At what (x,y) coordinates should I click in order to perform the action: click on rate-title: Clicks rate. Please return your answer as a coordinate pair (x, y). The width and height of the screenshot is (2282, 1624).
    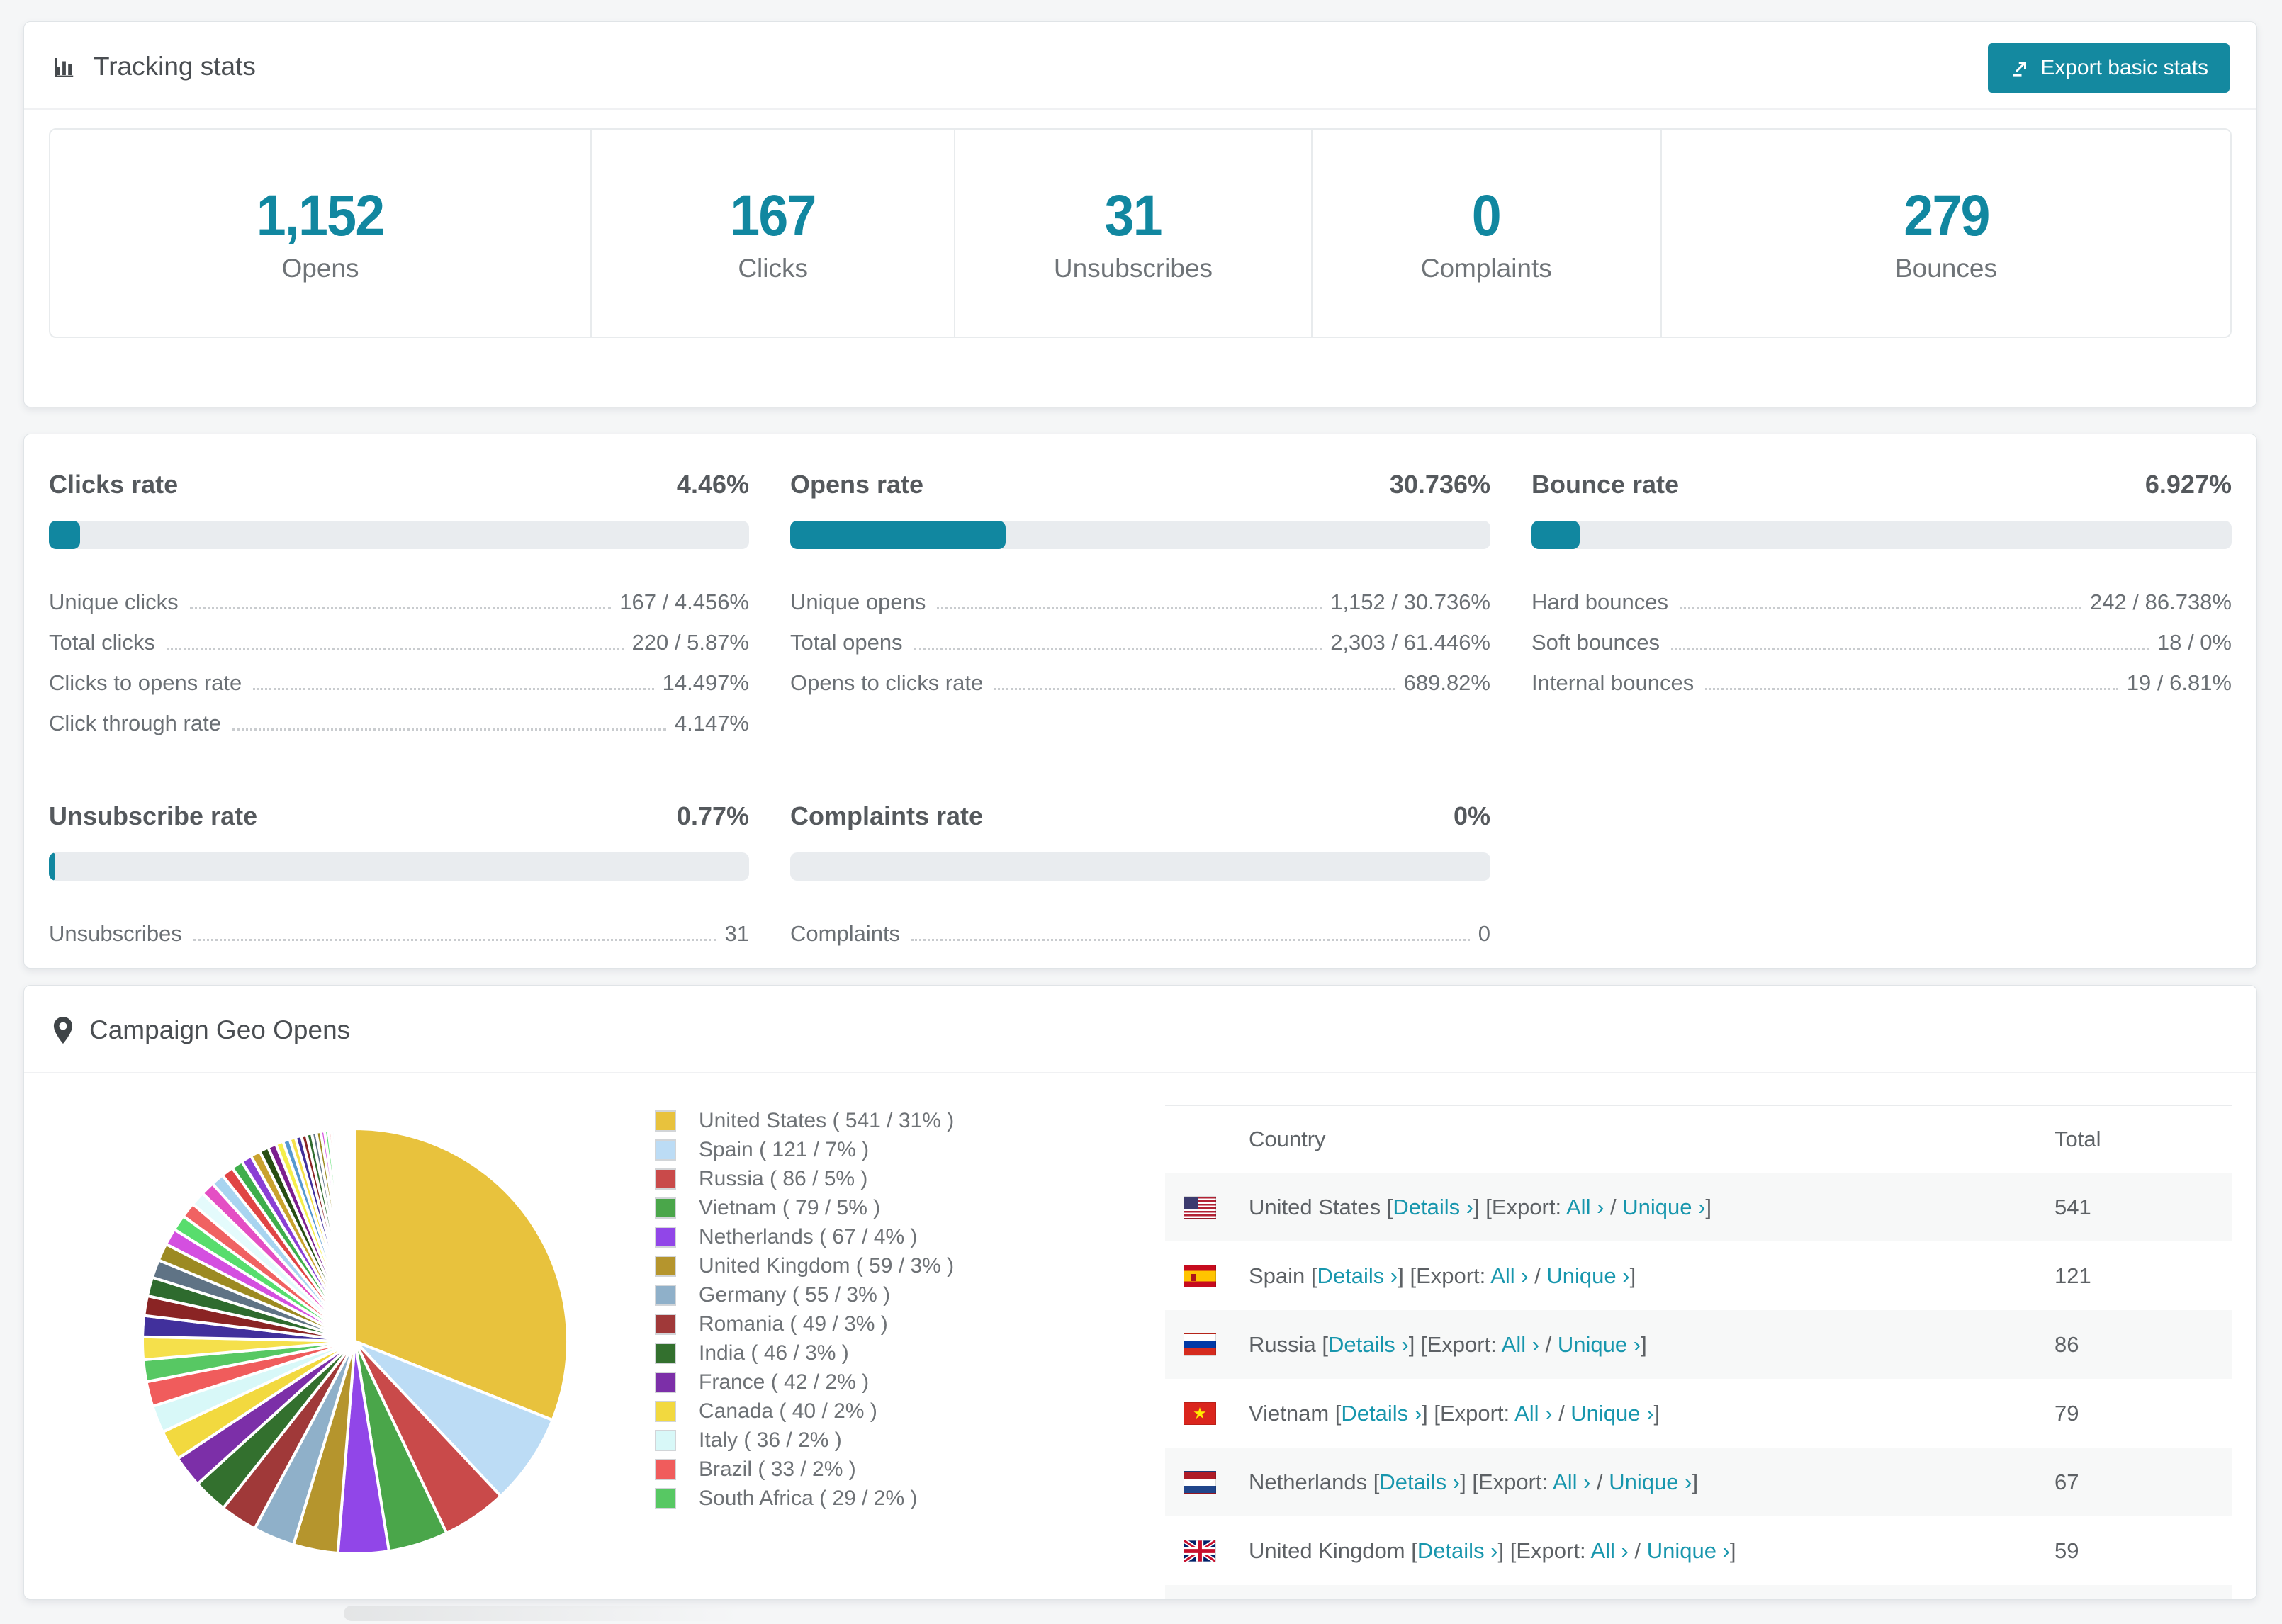
    Looking at the image, I should click on (114, 485).